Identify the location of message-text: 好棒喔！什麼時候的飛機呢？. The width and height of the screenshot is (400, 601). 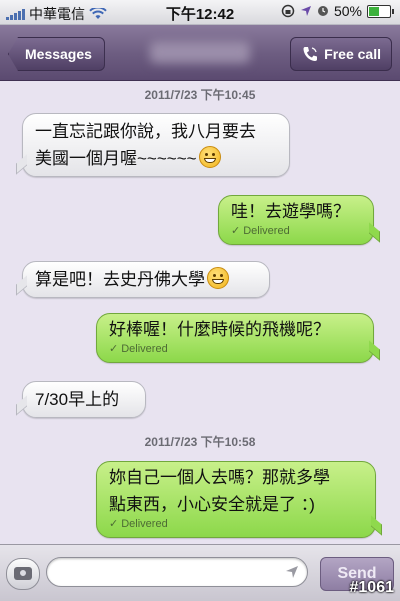
(219, 329).